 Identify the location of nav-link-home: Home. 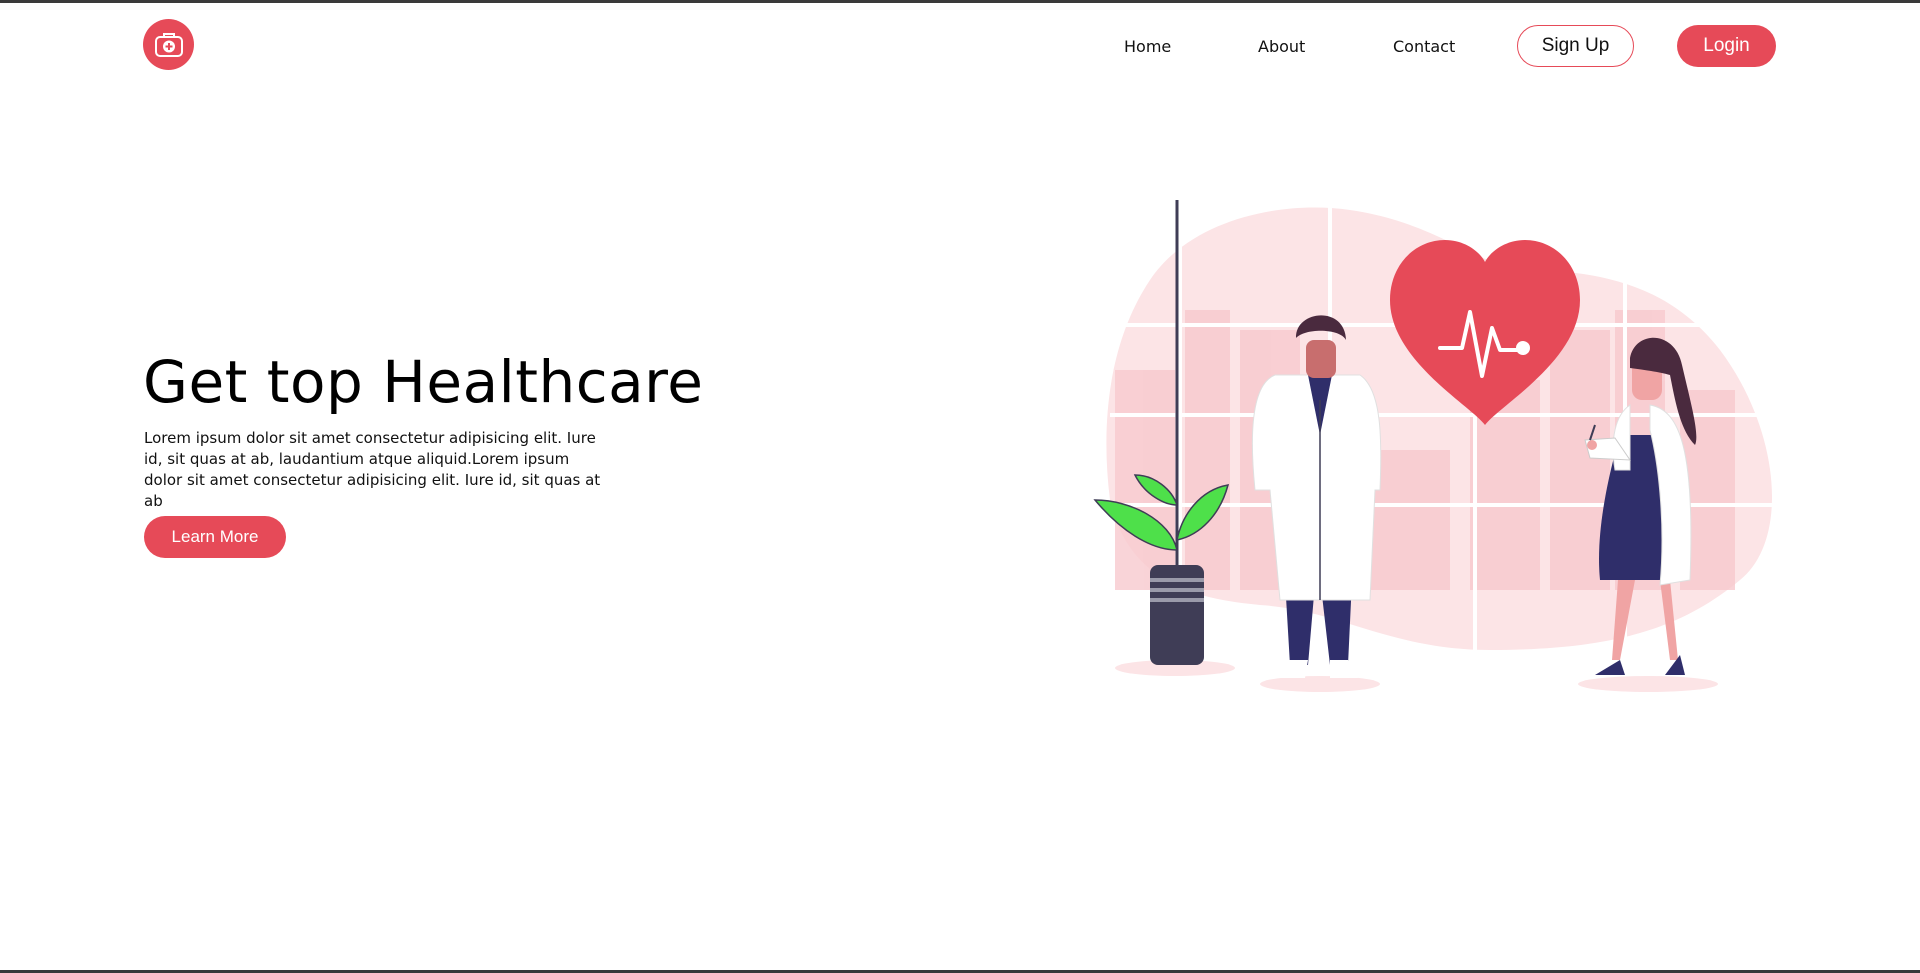
(1147, 46).